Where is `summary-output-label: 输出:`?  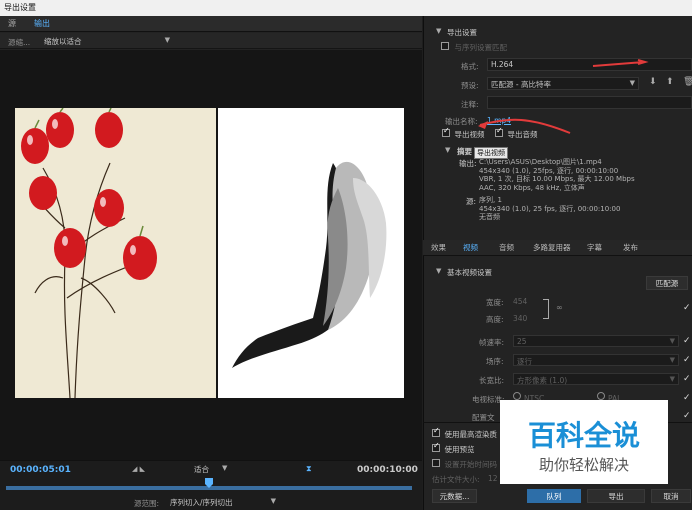
summary-output-label: 输出: is located at coordinates (468, 163).